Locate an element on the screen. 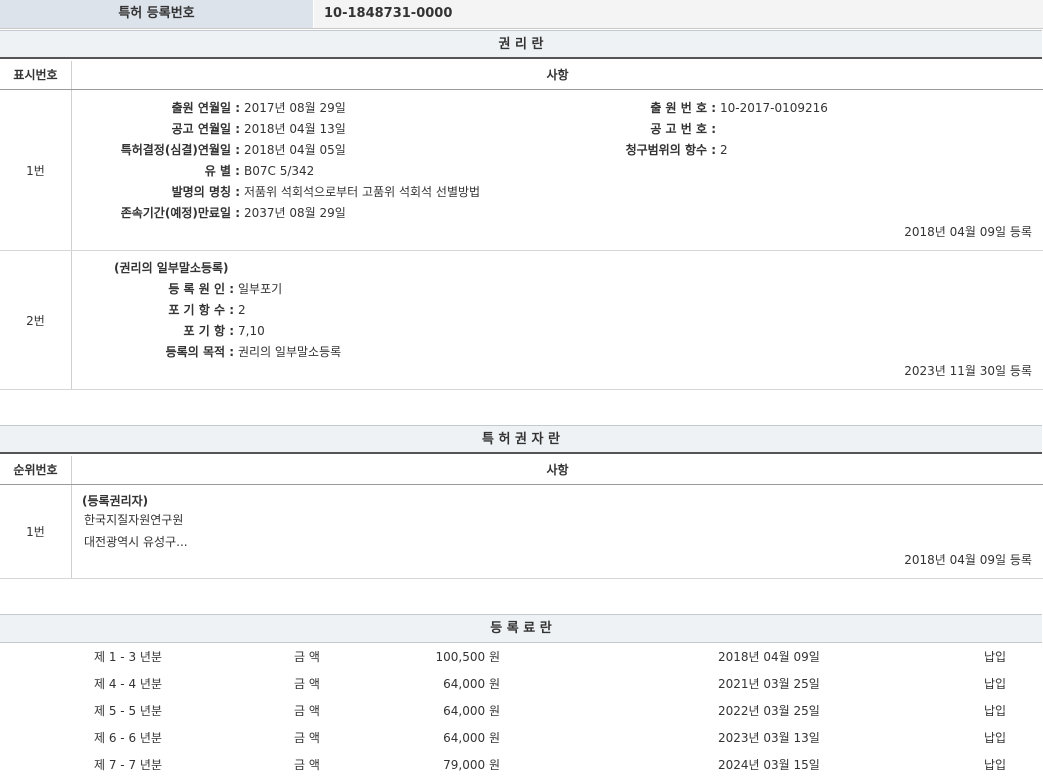  field-application-number: 출 원 번 호 : 10-2017-0109216 is located at coordinates (450, 108).